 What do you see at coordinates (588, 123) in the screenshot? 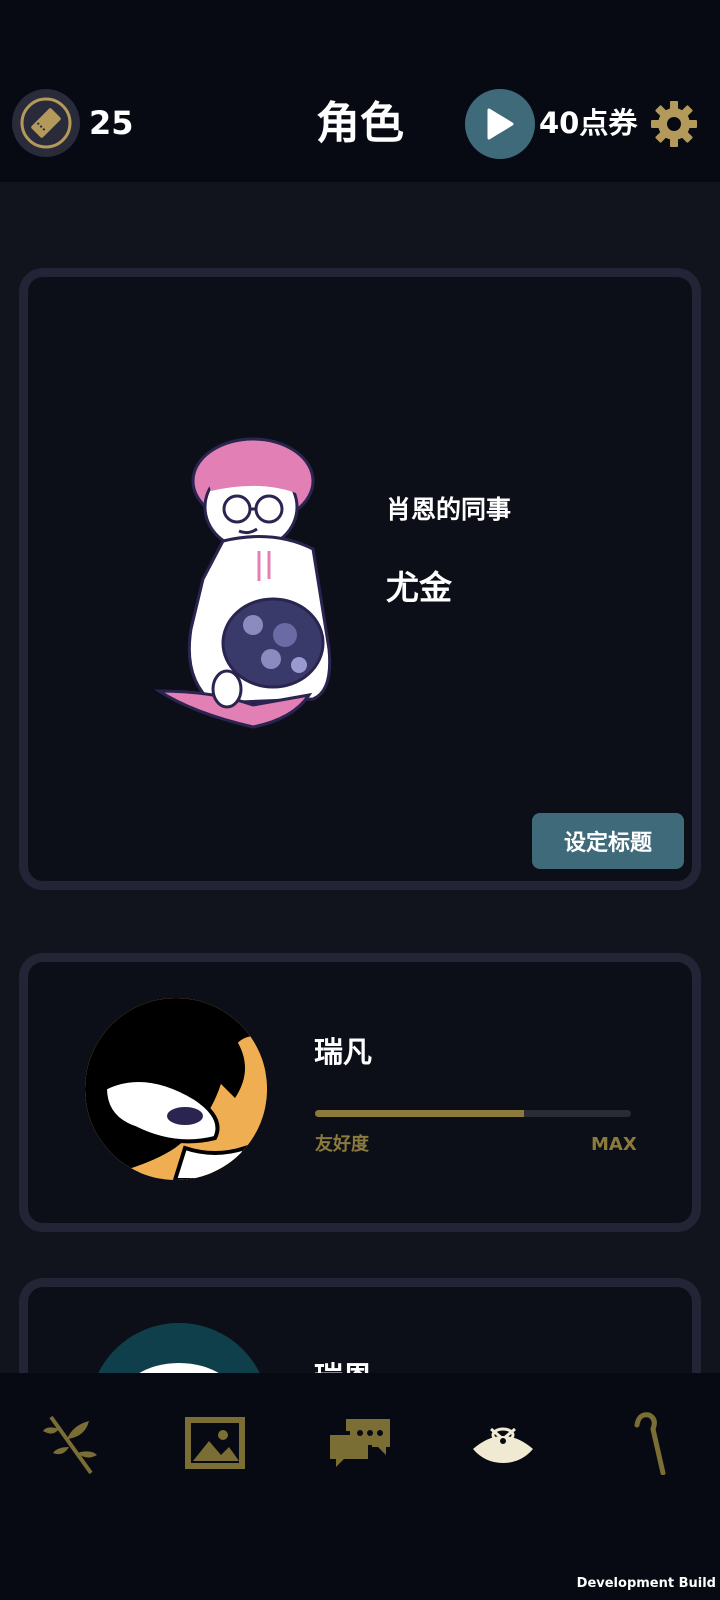
I see `voucher-label: 40点券` at bounding box center [588, 123].